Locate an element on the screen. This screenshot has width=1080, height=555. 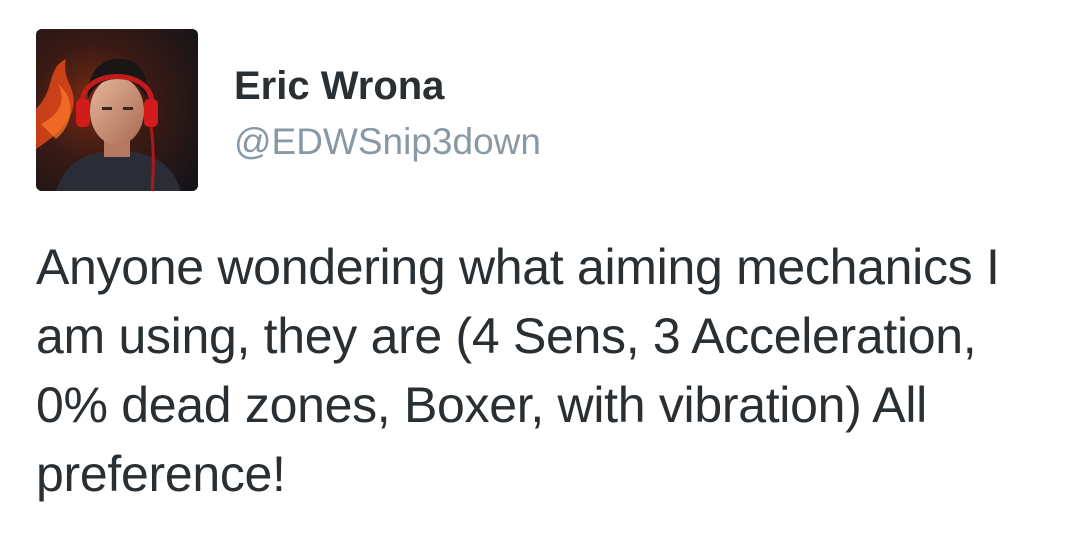
author-handle: @EDWSnip3down is located at coordinates (387, 142).